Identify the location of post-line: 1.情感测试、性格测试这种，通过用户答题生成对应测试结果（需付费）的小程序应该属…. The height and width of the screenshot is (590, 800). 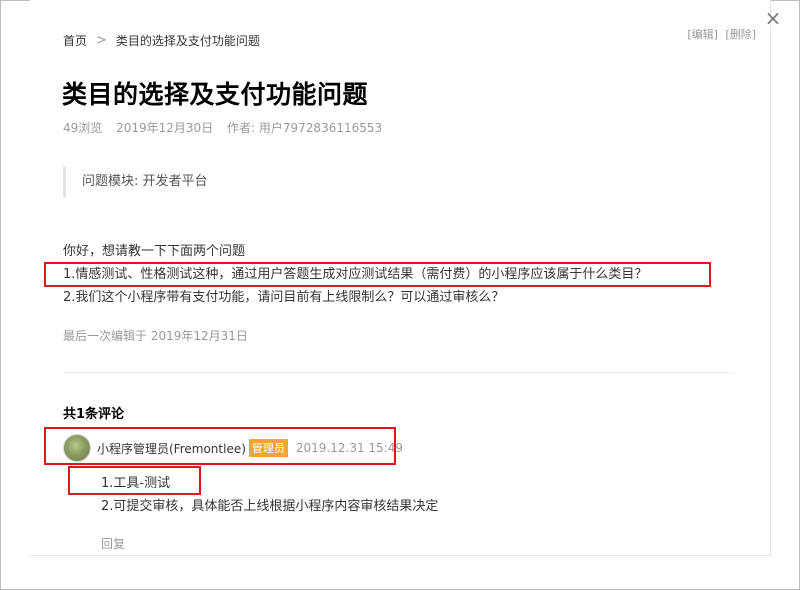
(355, 274).